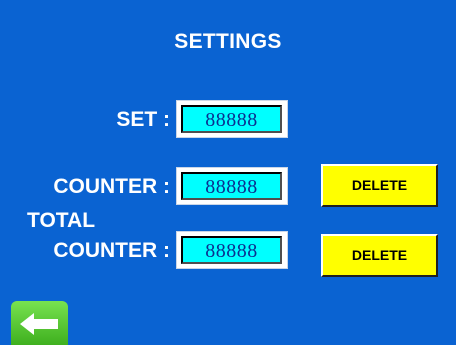 This screenshot has height=345, width=456. I want to click on back-button, so click(39, 323).